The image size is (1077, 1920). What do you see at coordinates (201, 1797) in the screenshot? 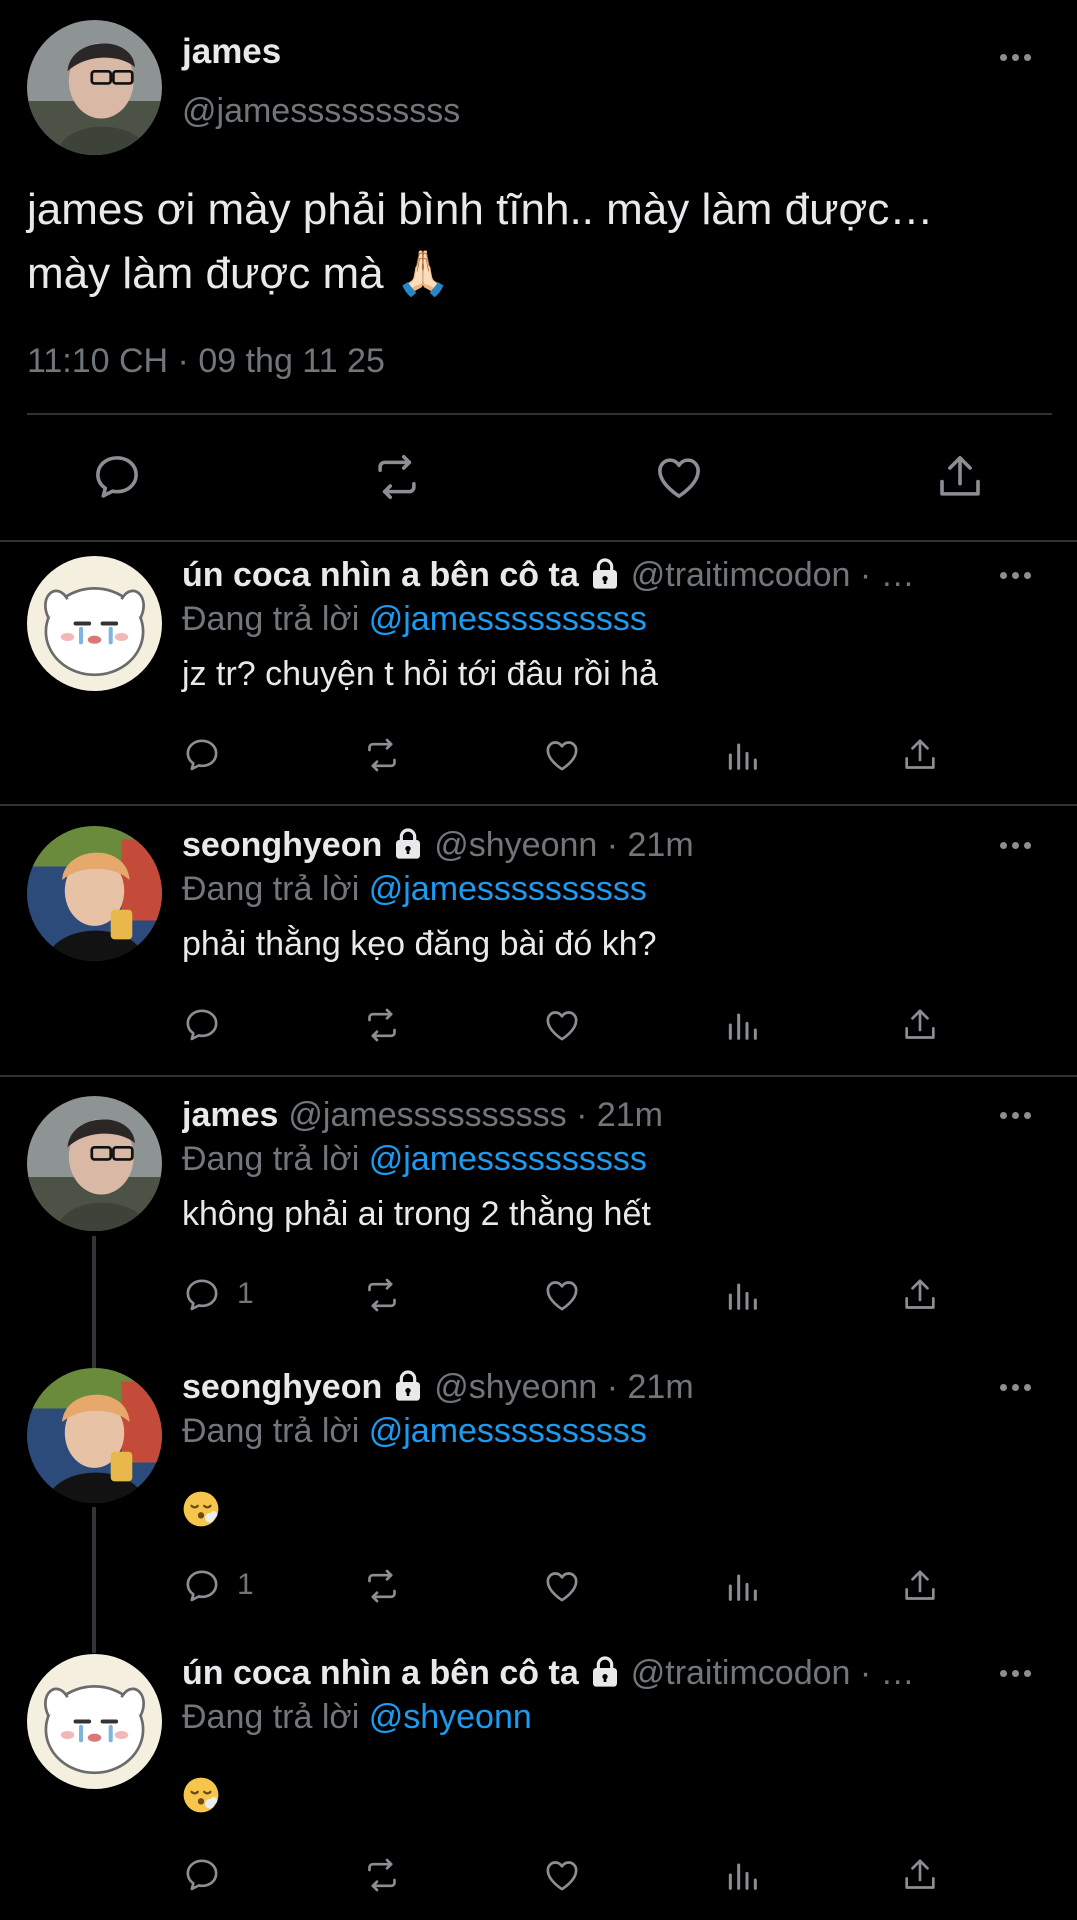
I see `face-exhaling-emoji` at bounding box center [201, 1797].